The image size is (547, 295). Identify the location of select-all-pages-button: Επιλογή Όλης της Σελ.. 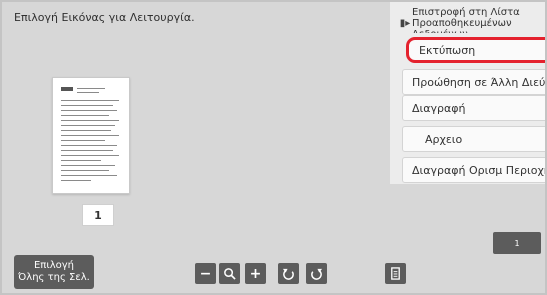
(54, 272).